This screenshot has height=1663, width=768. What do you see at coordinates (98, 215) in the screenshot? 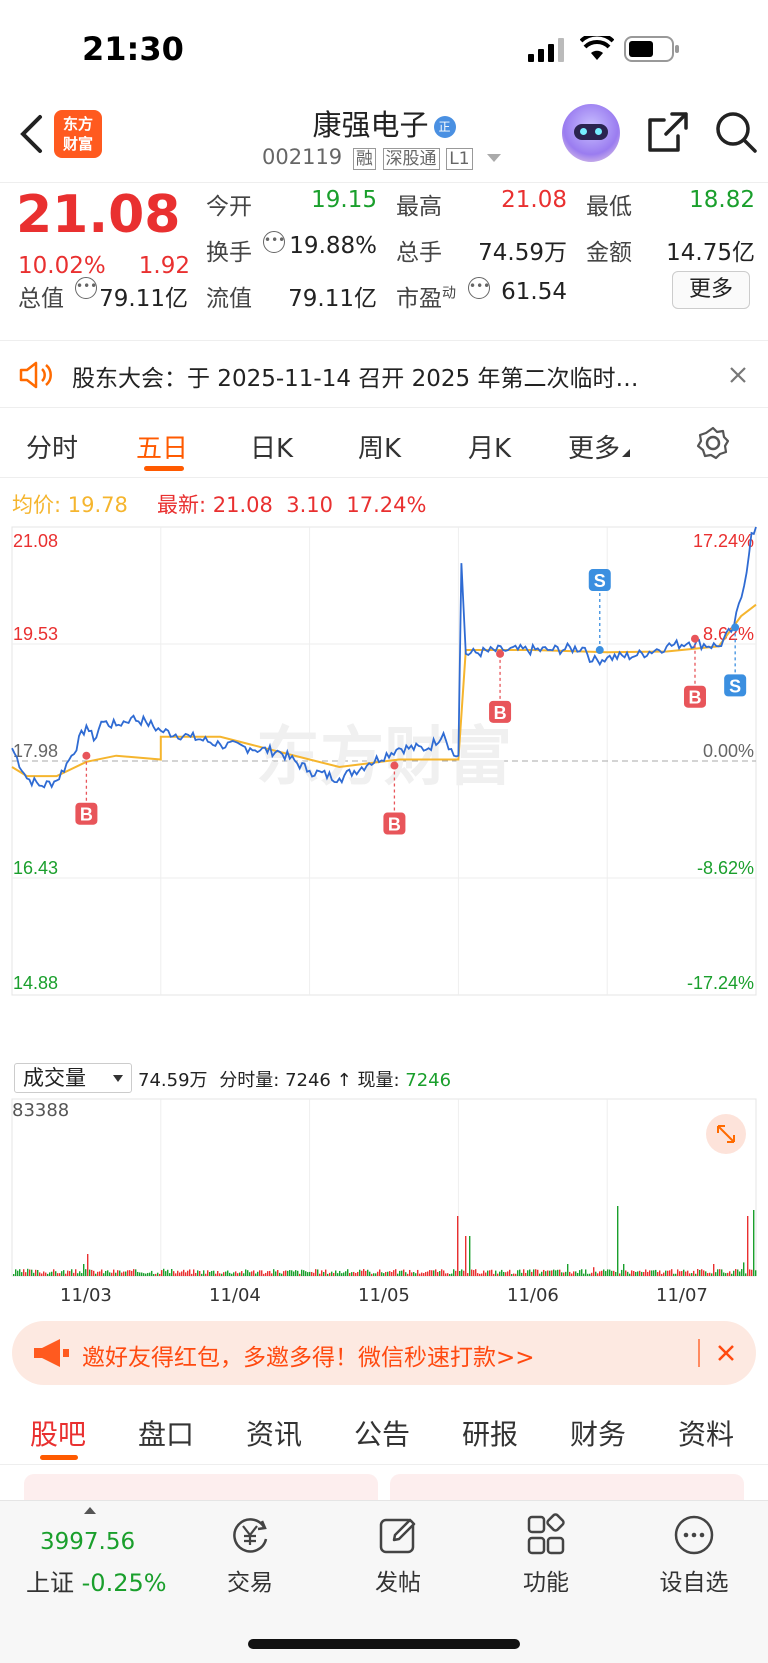
I see `last-price: 21.08` at bounding box center [98, 215].